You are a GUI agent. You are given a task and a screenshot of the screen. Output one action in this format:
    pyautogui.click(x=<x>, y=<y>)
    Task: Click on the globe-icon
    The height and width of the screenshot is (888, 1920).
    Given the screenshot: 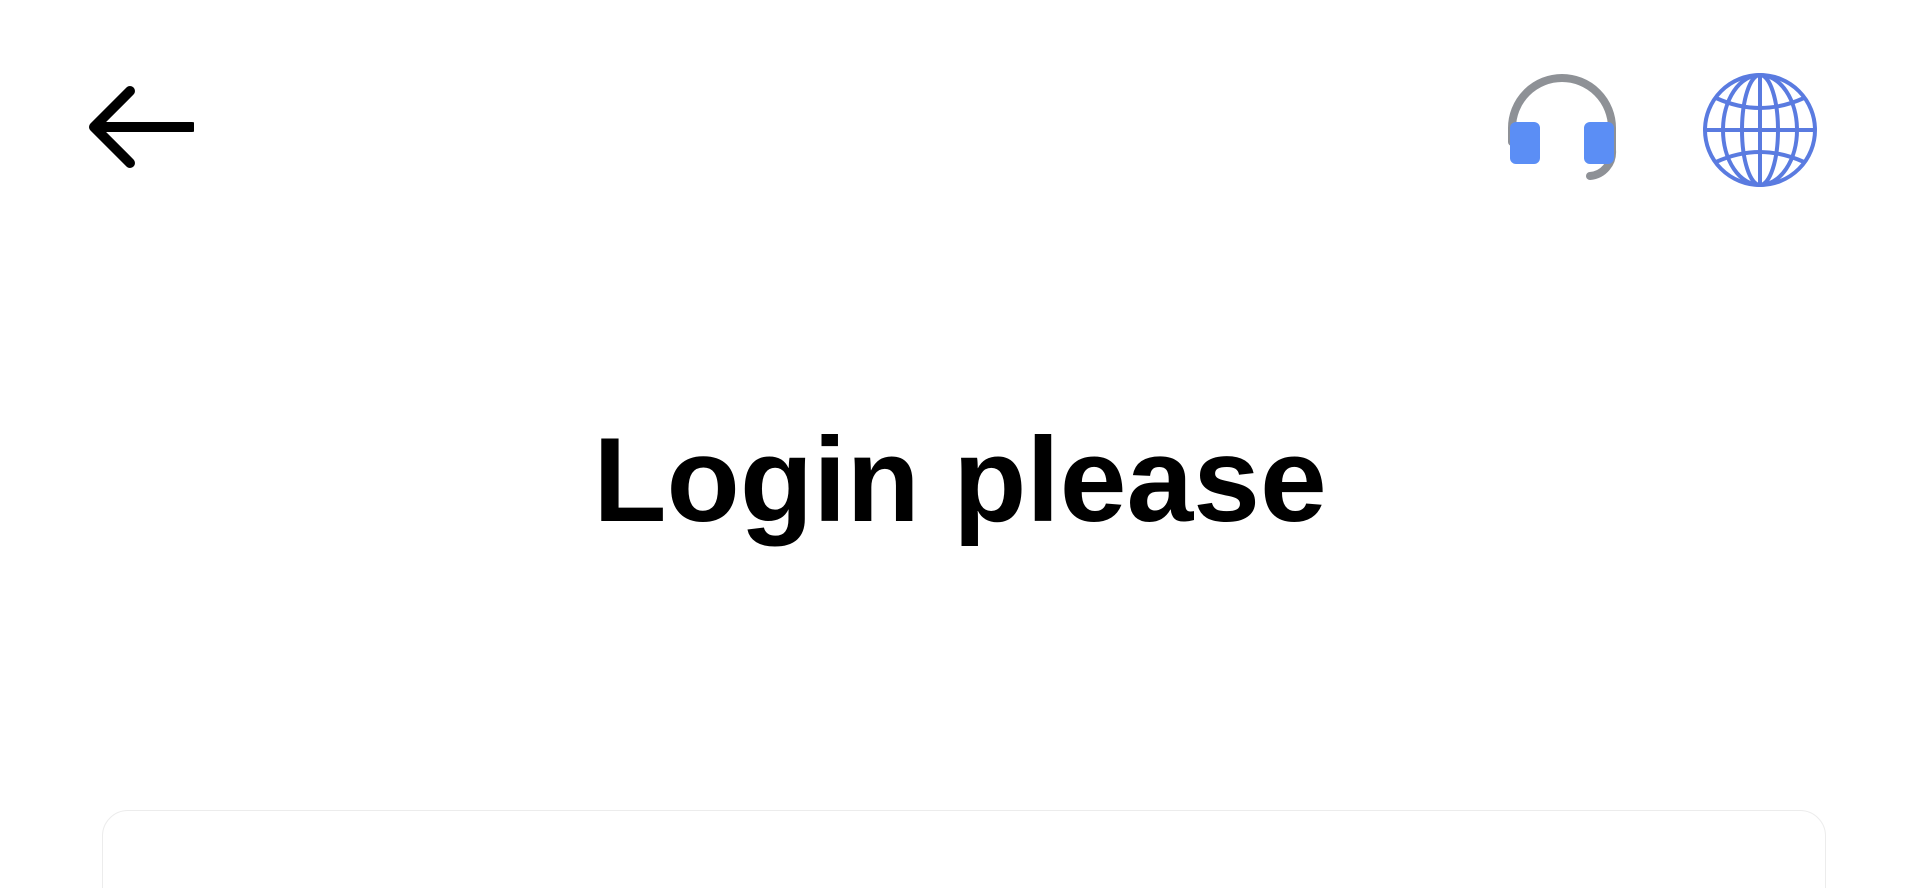 What is the action you would take?
    pyautogui.click(x=1760, y=130)
    